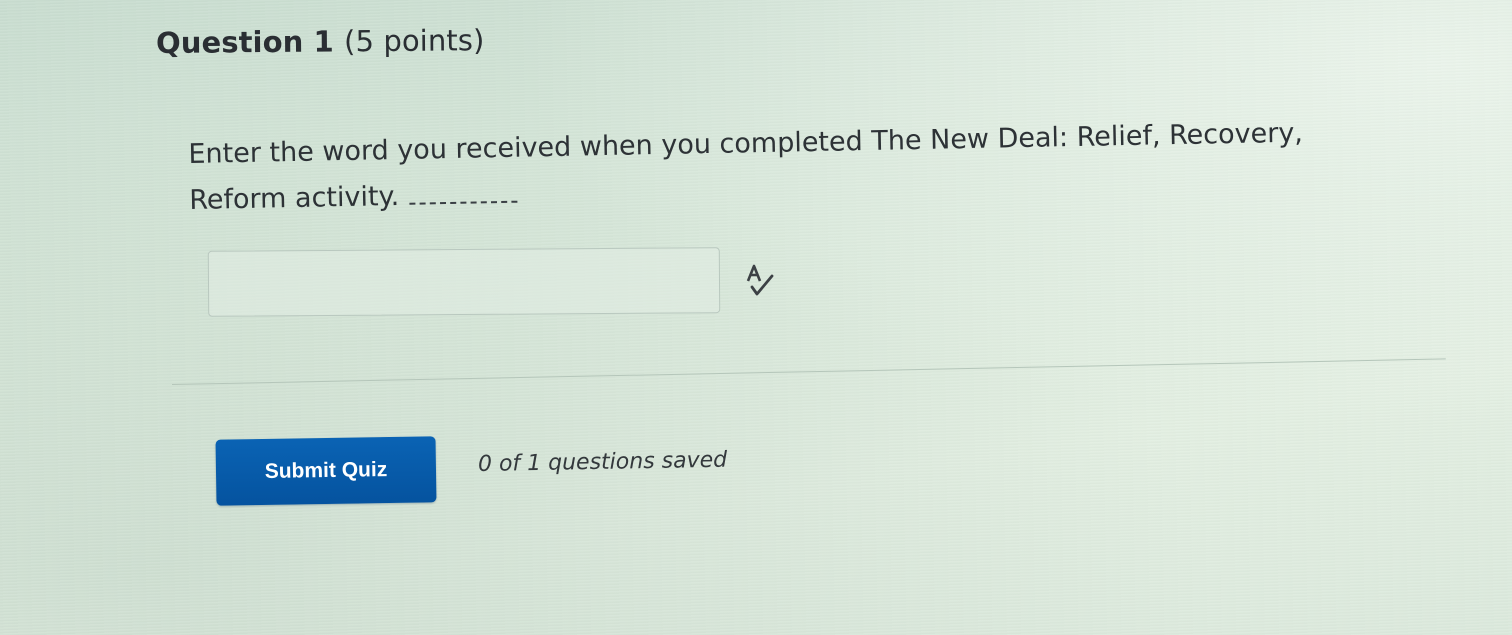  Describe the element at coordinates (602, 462) in the screenshot. I see `save-status: 0 of 1 questions saved` at that location.